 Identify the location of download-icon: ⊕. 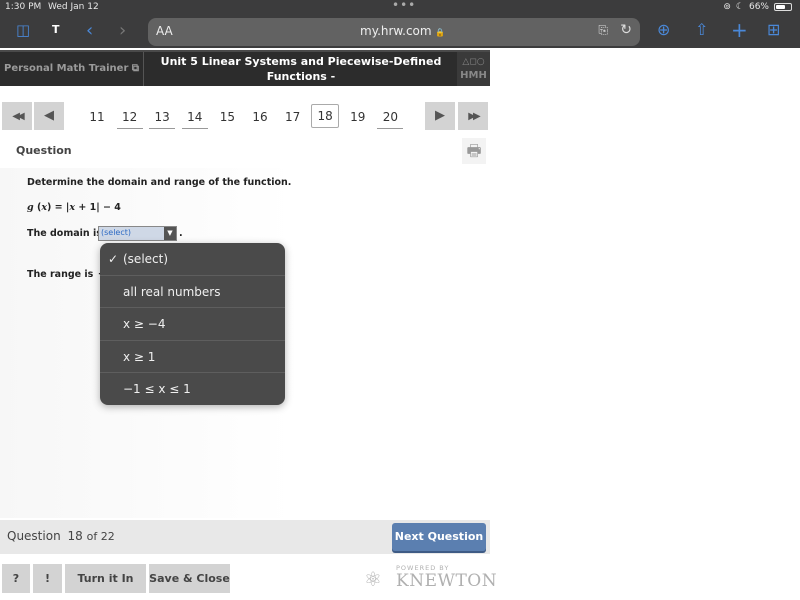
(663, 29).